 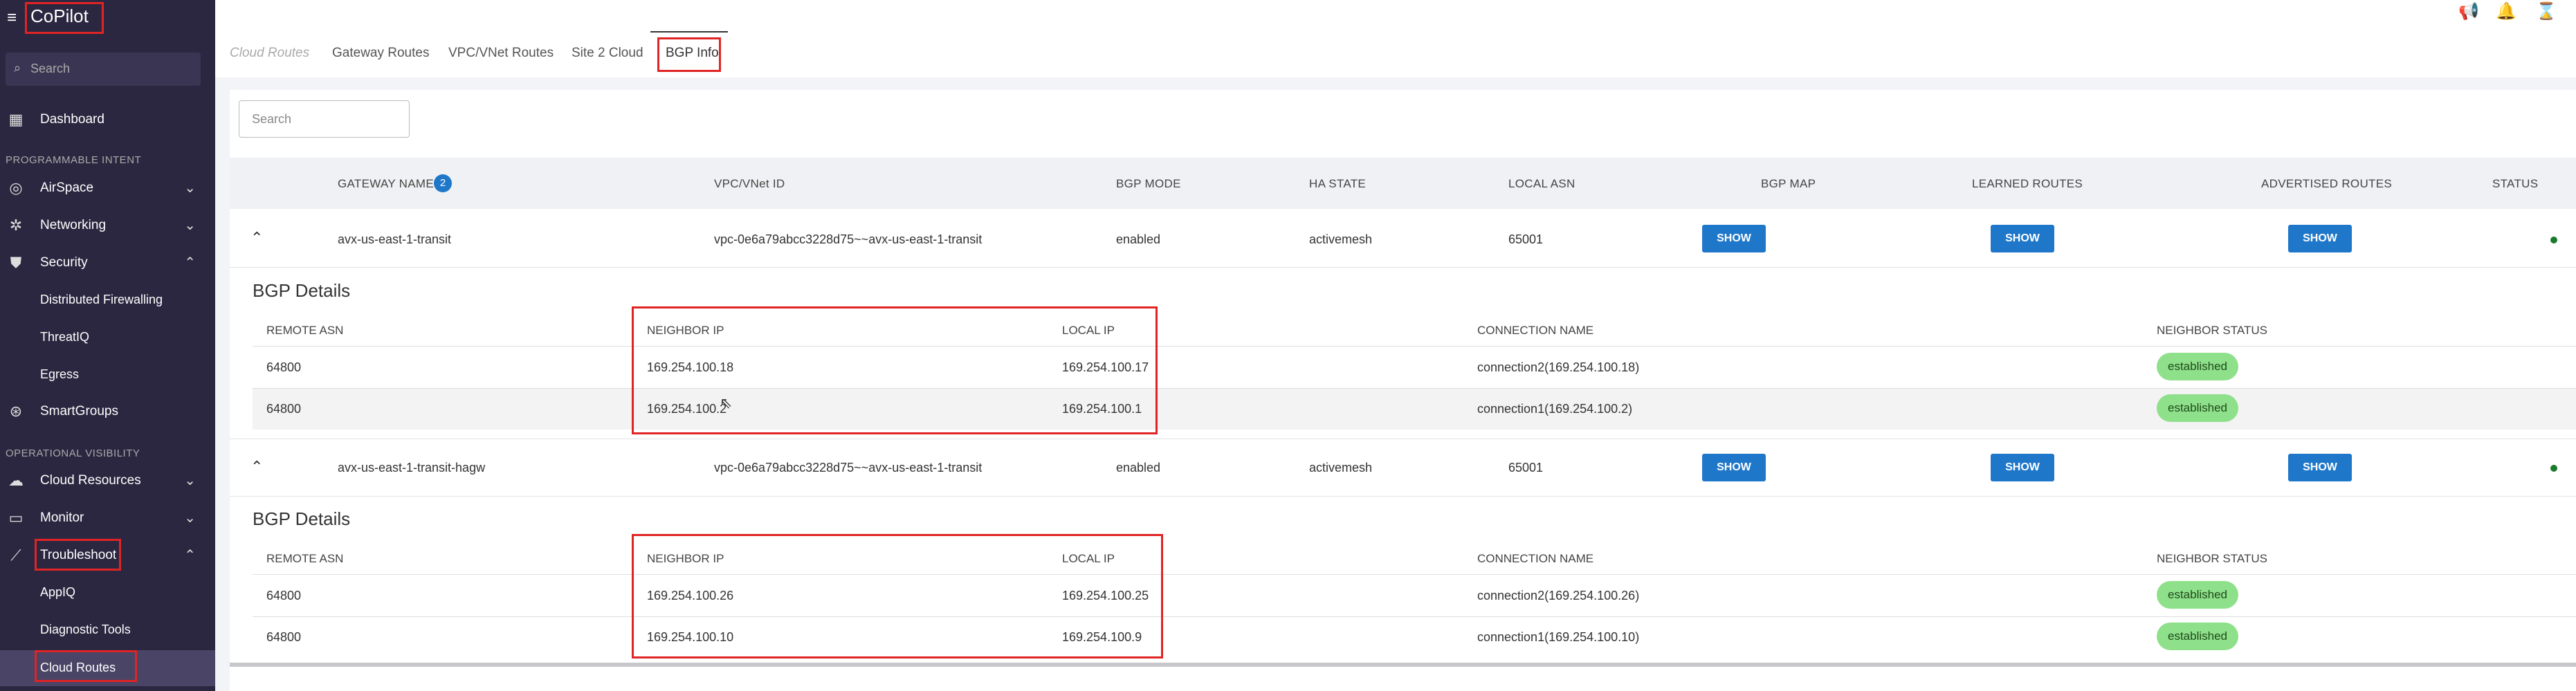 I want to click on sidebar-item-smartgroups: ⊛ SmartGroups, so click(x=108, y=411).